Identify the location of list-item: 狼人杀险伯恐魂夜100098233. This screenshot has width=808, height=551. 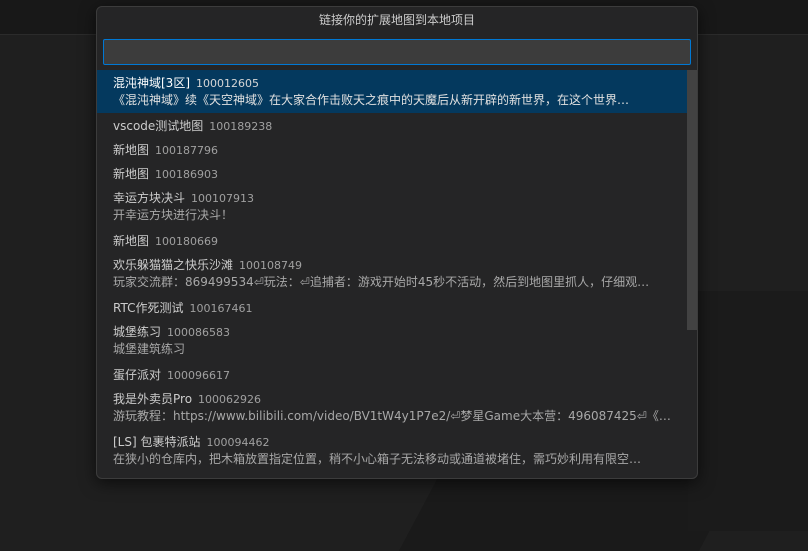
(392, 475).